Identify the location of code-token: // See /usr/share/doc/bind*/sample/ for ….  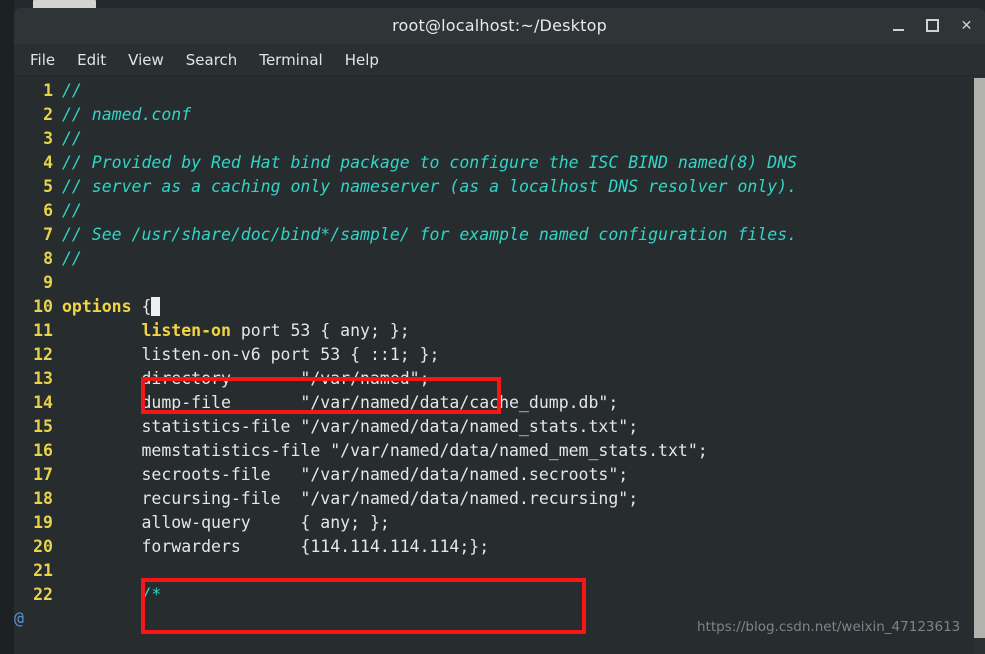
(430, 234).